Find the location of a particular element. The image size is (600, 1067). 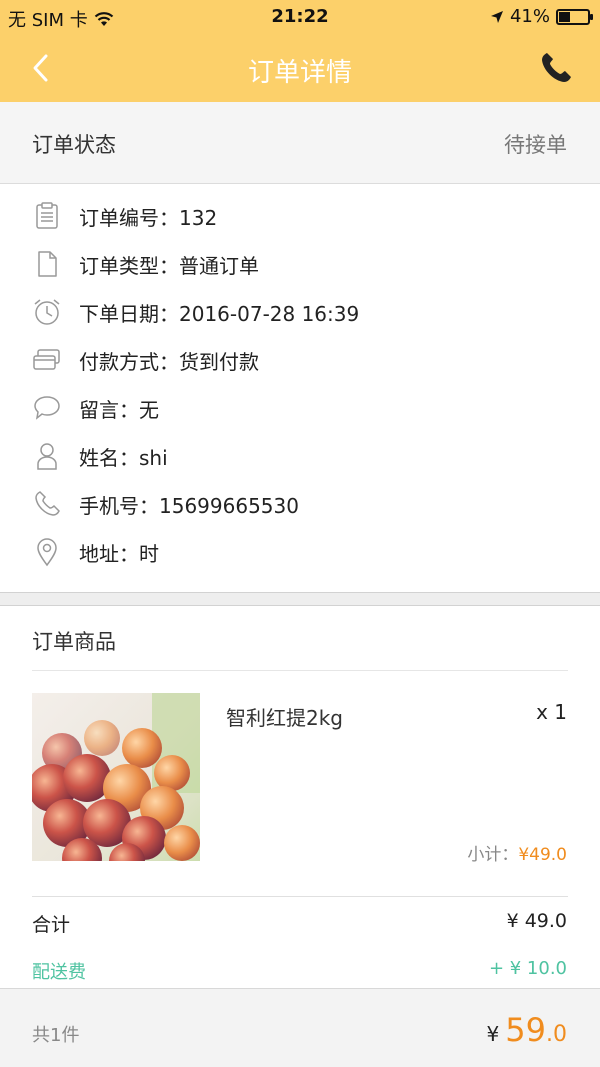

order-date-row: 下单日期：2016-07-28 16:39 is located at coordinates (195, 312).